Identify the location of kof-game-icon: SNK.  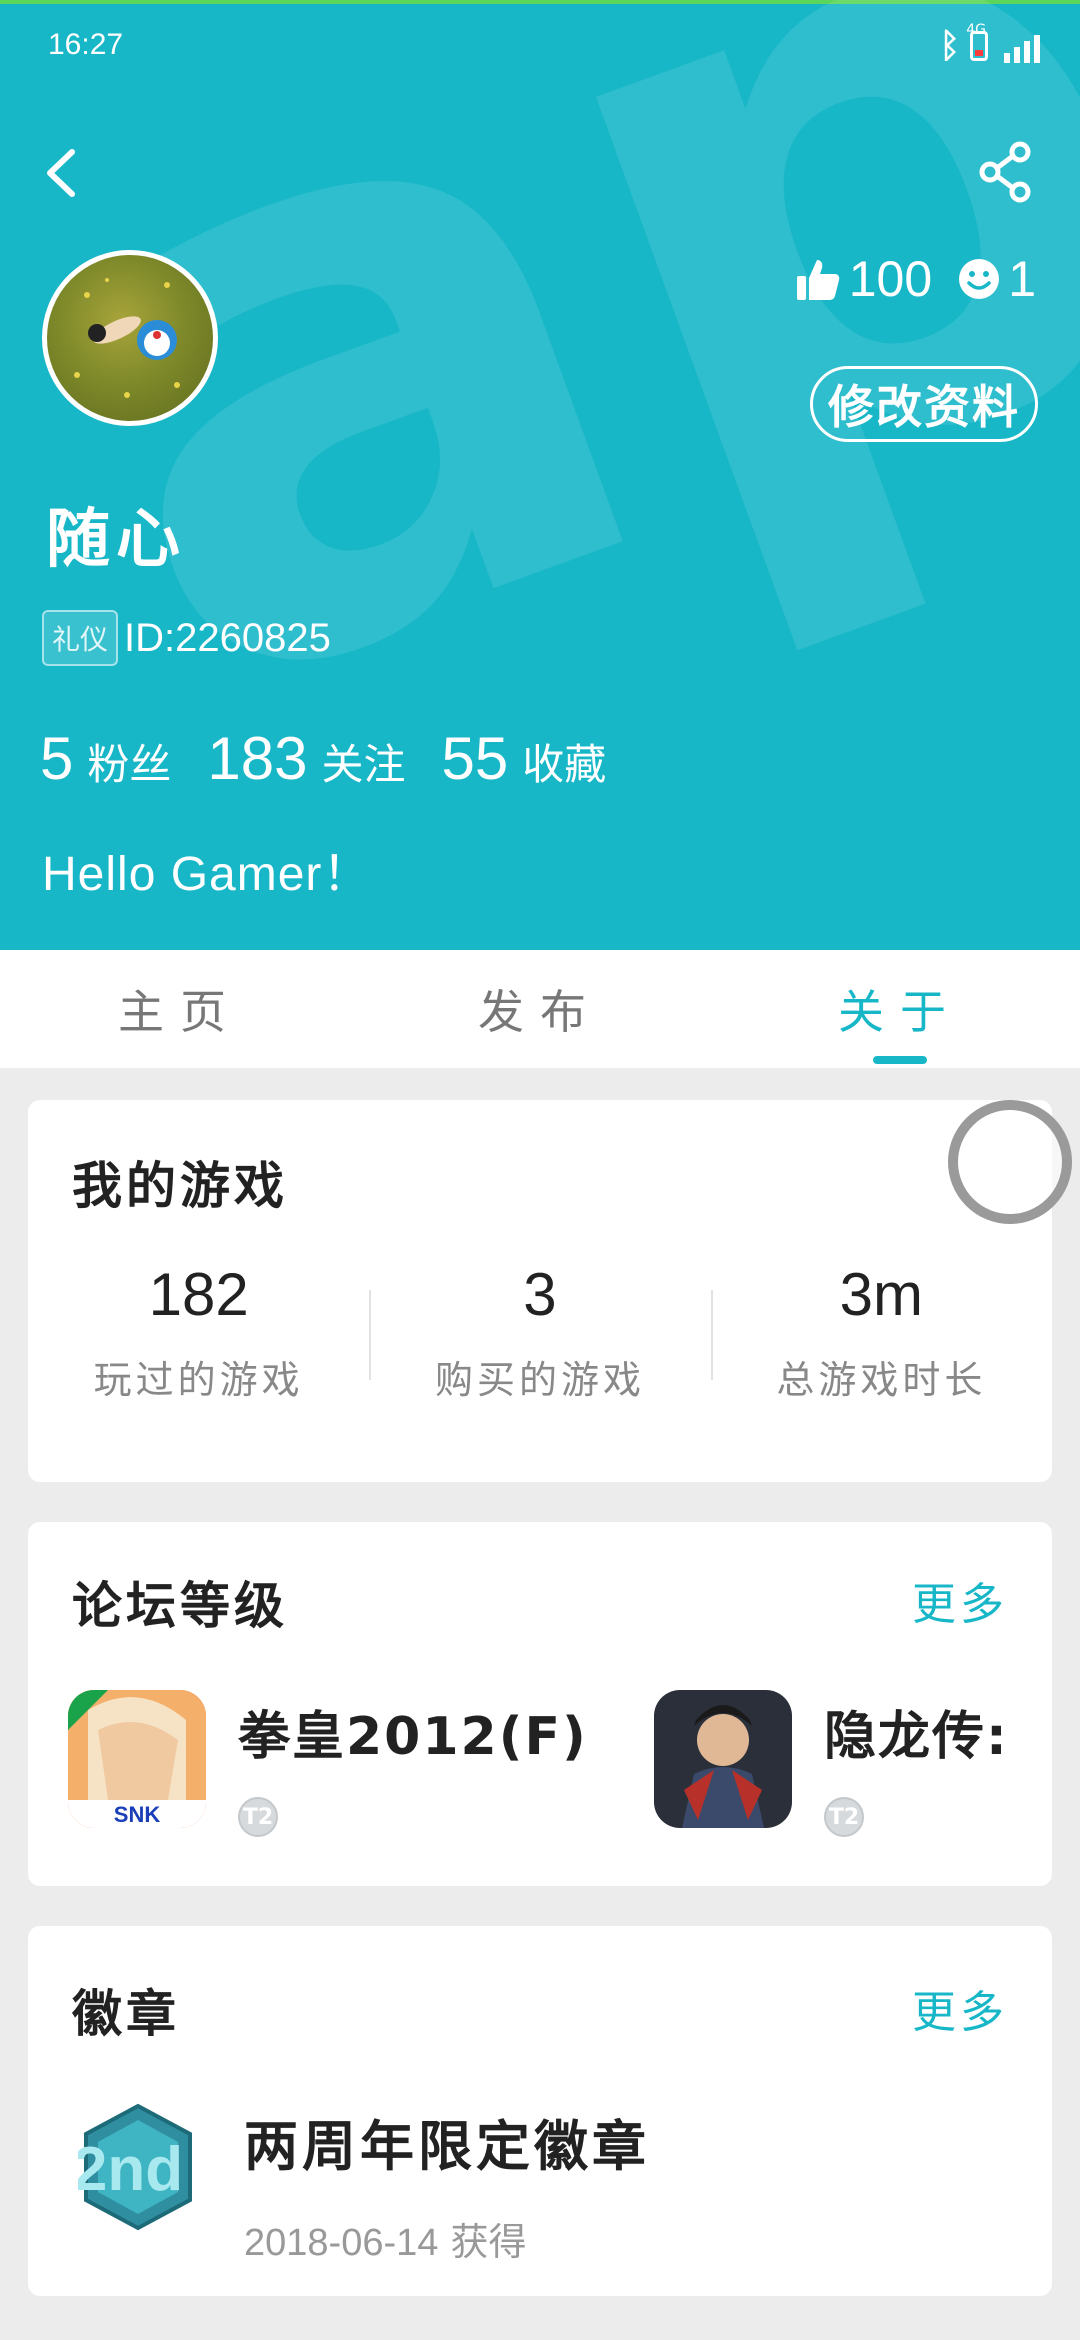
(137, 1759).